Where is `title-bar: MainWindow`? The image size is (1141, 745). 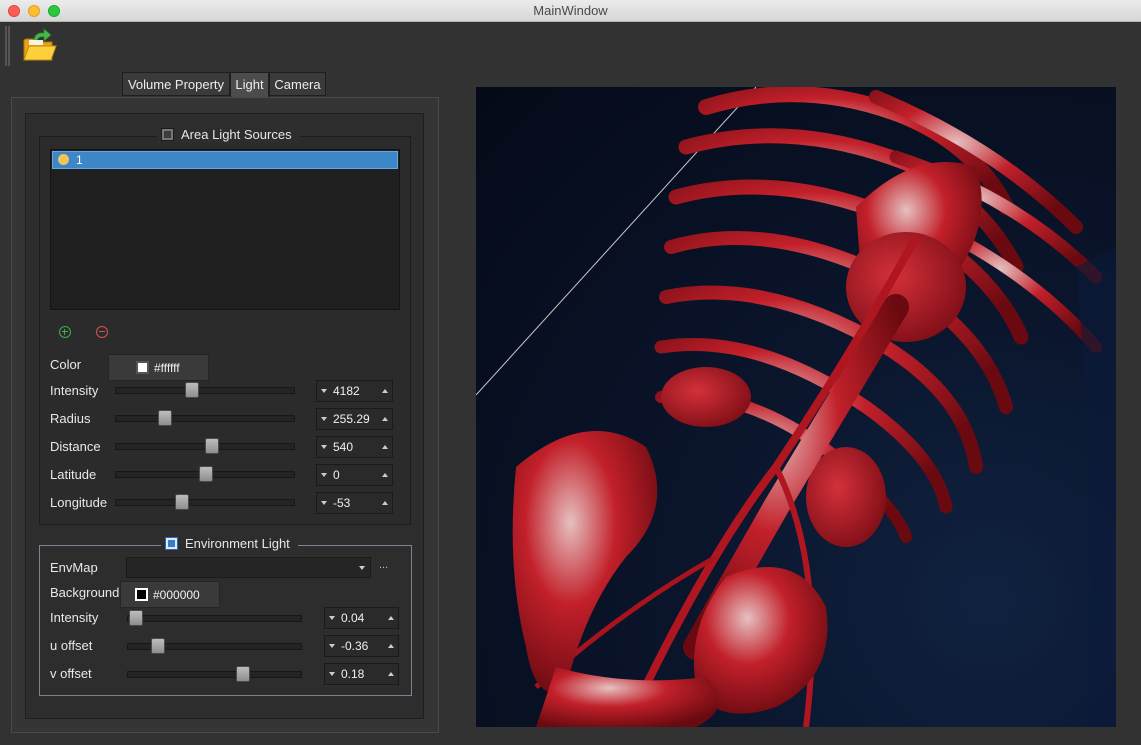
title-bar: MainWindow is located at coordinates (570, 11).